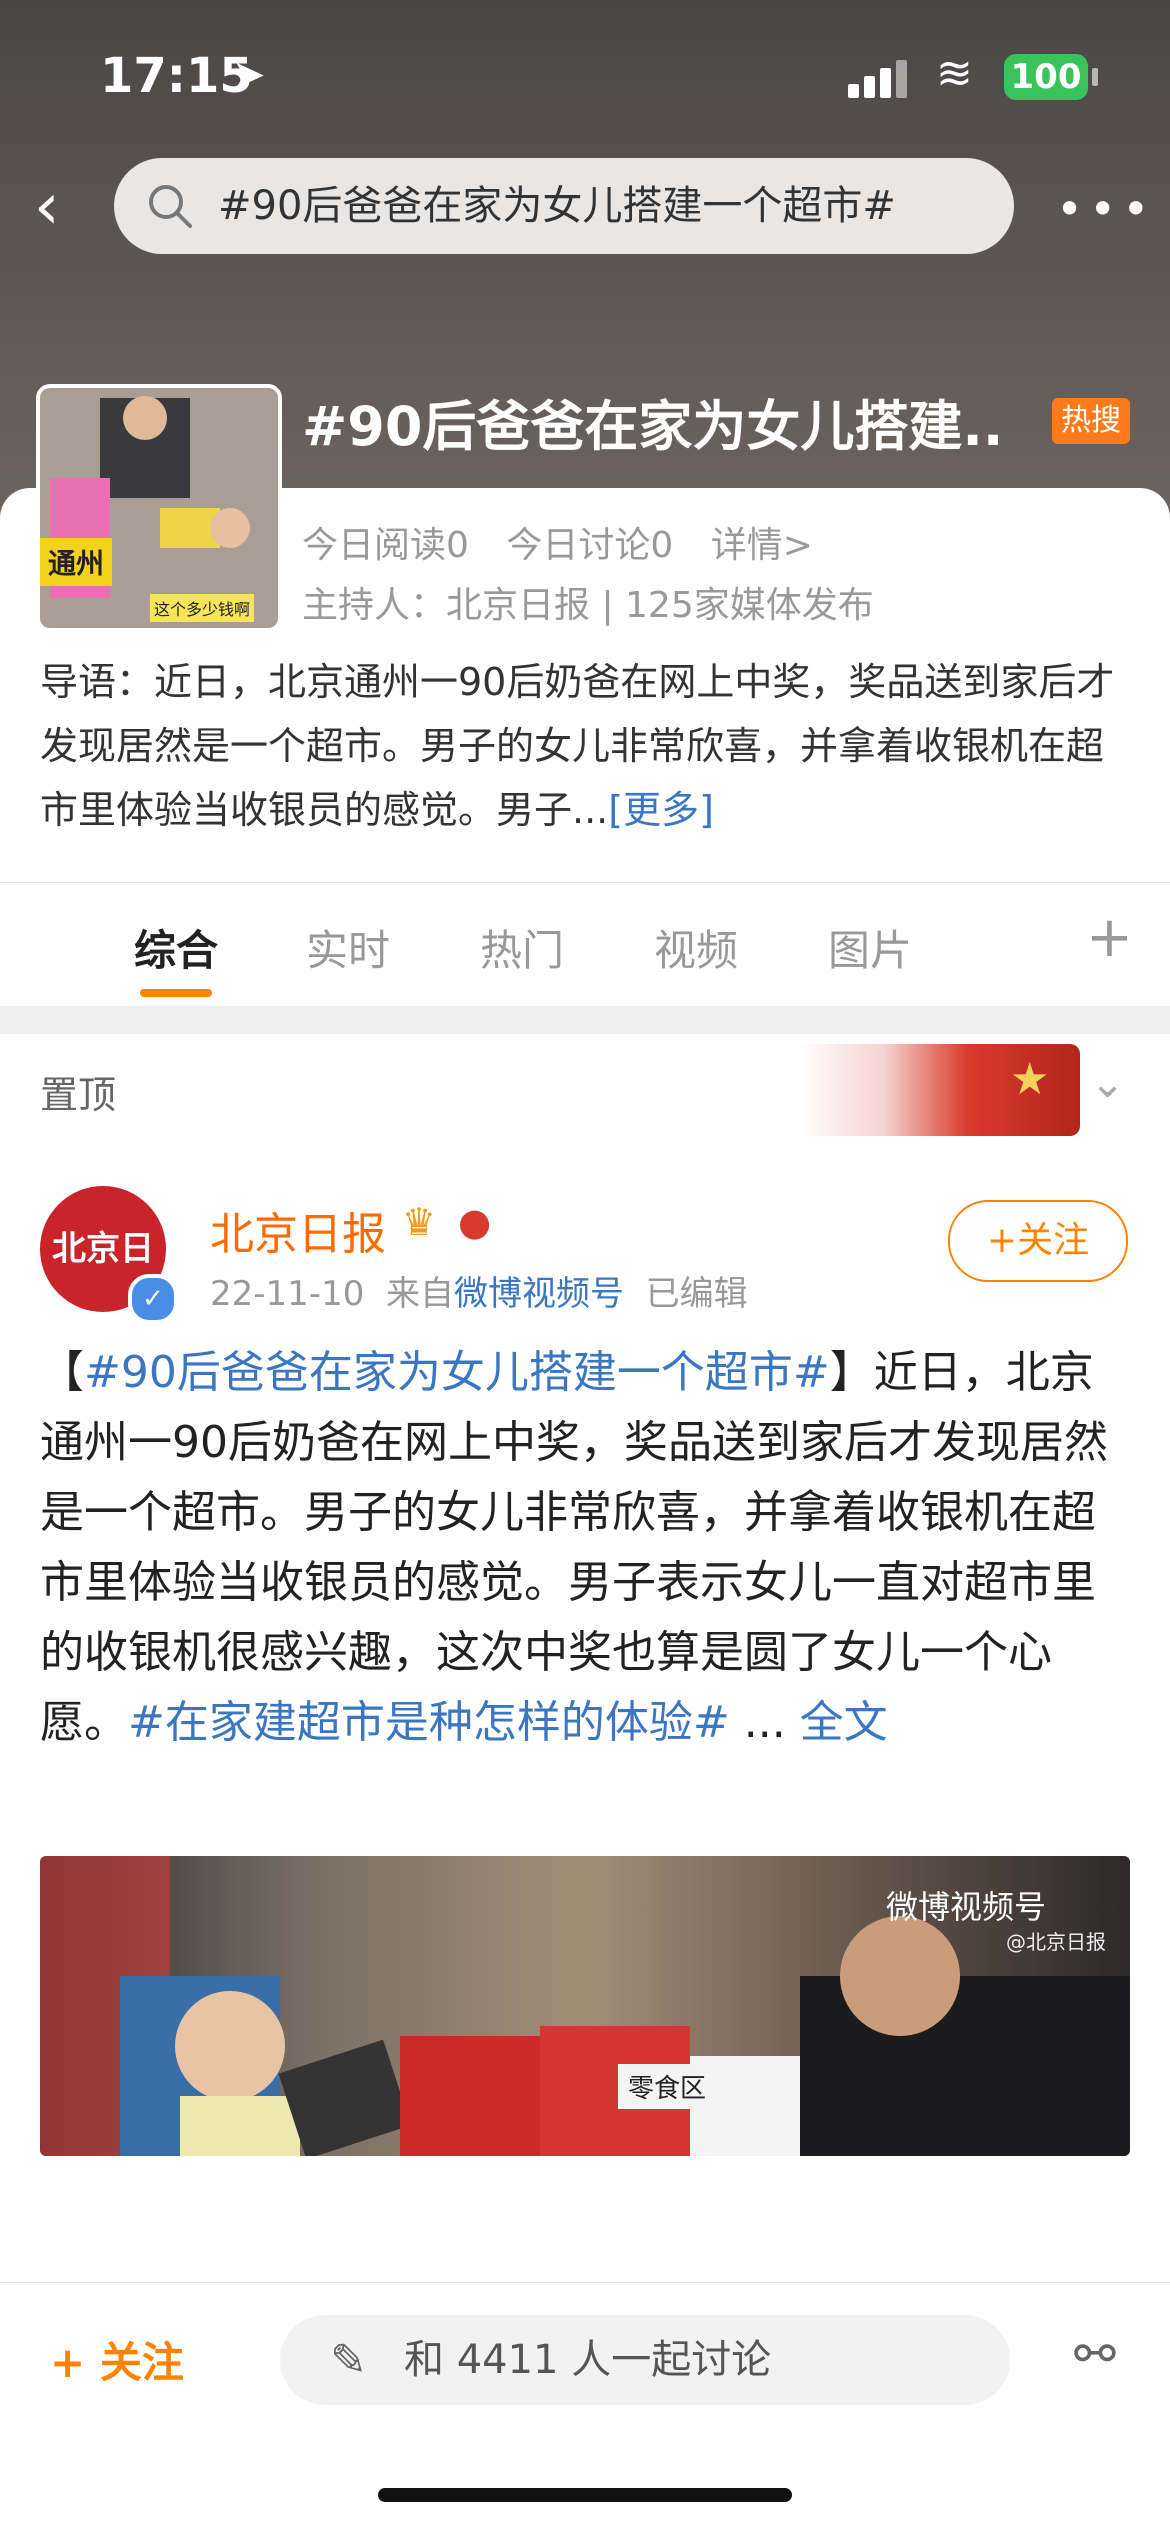 The height and width of the screenshot is (2533, 1170). Describe the element at coordinates (385, 545) in the screenshot. I see `read-count: 今日阅读0` at that location.